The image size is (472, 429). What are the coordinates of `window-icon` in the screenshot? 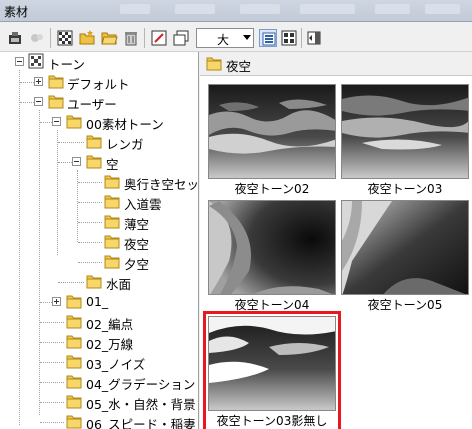 It's located at (181, 38).